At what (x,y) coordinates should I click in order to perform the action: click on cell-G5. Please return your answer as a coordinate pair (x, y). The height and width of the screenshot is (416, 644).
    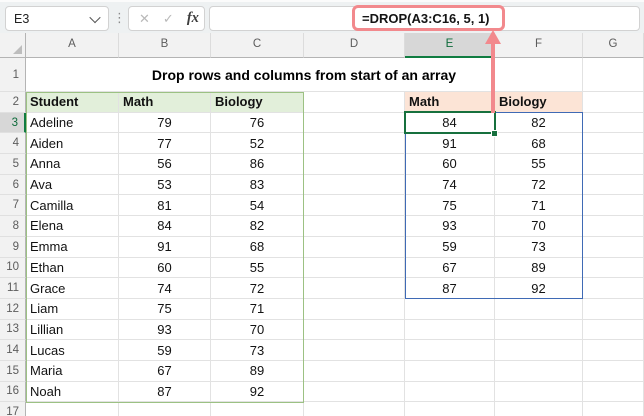
    Looking at the image, I should click on (613, 164).